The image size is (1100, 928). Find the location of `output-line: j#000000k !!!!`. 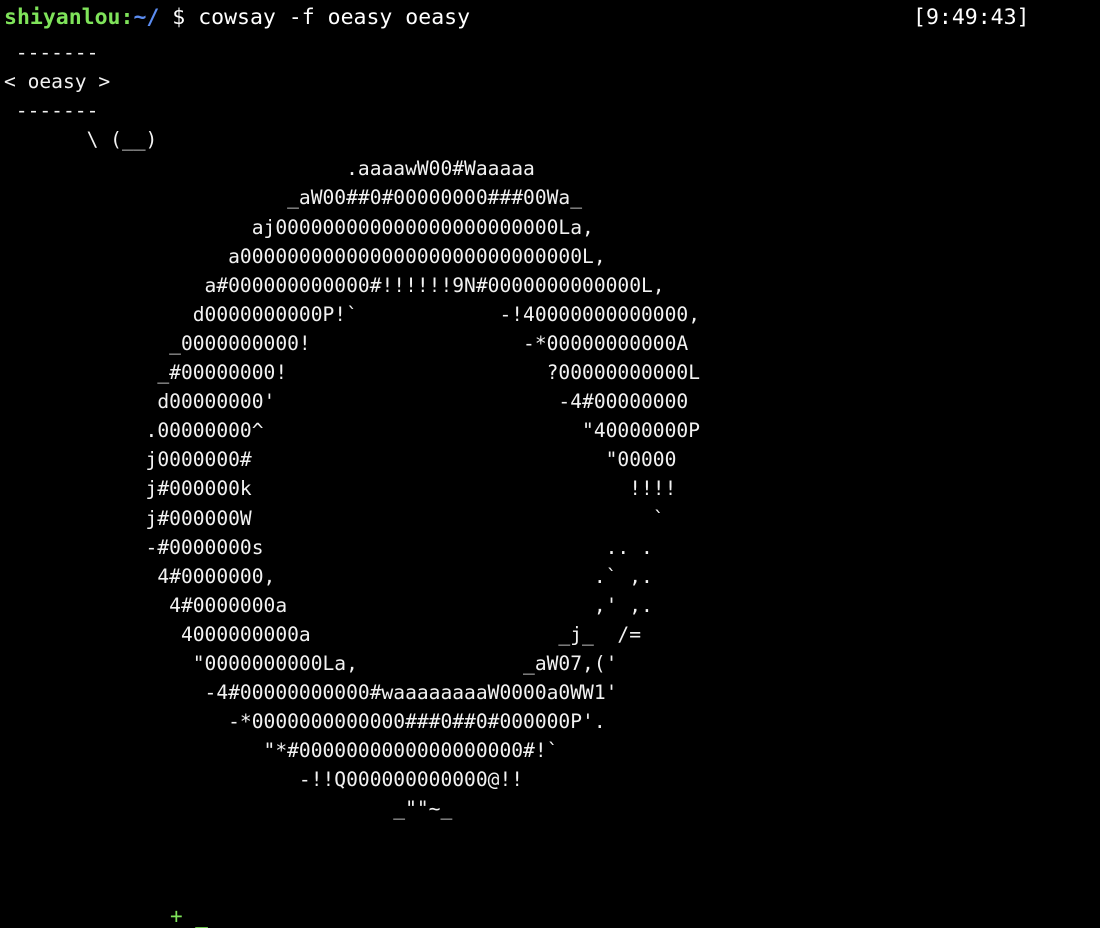

output-line: j#000000k !!!! is located at coordinates (340, 489).